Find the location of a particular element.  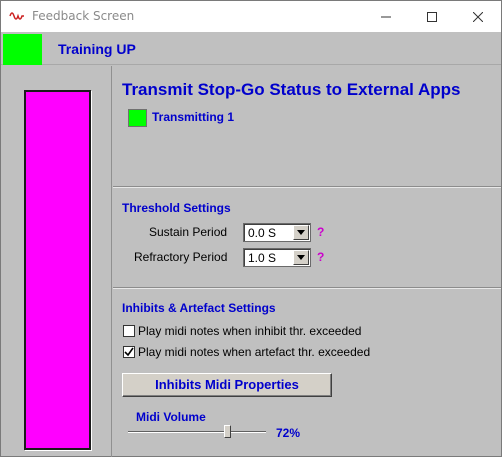

midi-volume-value: 72% is located at coordinates (288, 433).